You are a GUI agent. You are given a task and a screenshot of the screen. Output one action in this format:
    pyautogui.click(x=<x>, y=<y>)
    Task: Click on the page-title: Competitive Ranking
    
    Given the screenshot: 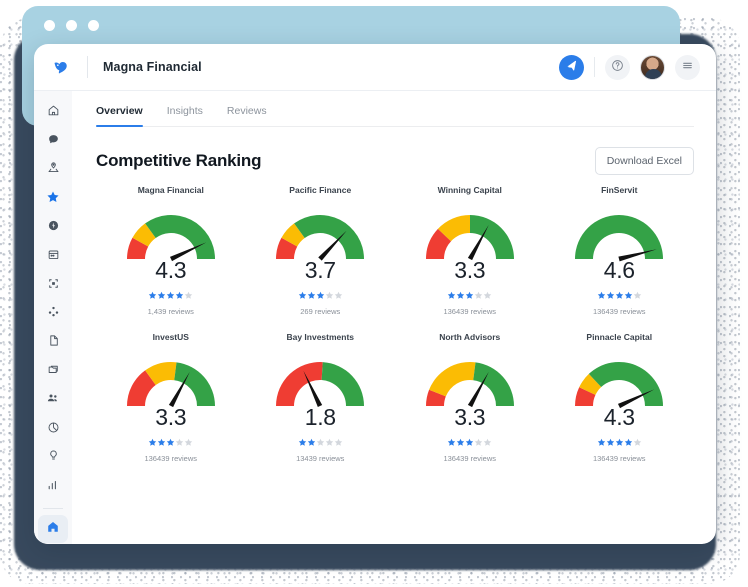 What is the action you would take?
    pyautogui.click(x=179, y=160)
    